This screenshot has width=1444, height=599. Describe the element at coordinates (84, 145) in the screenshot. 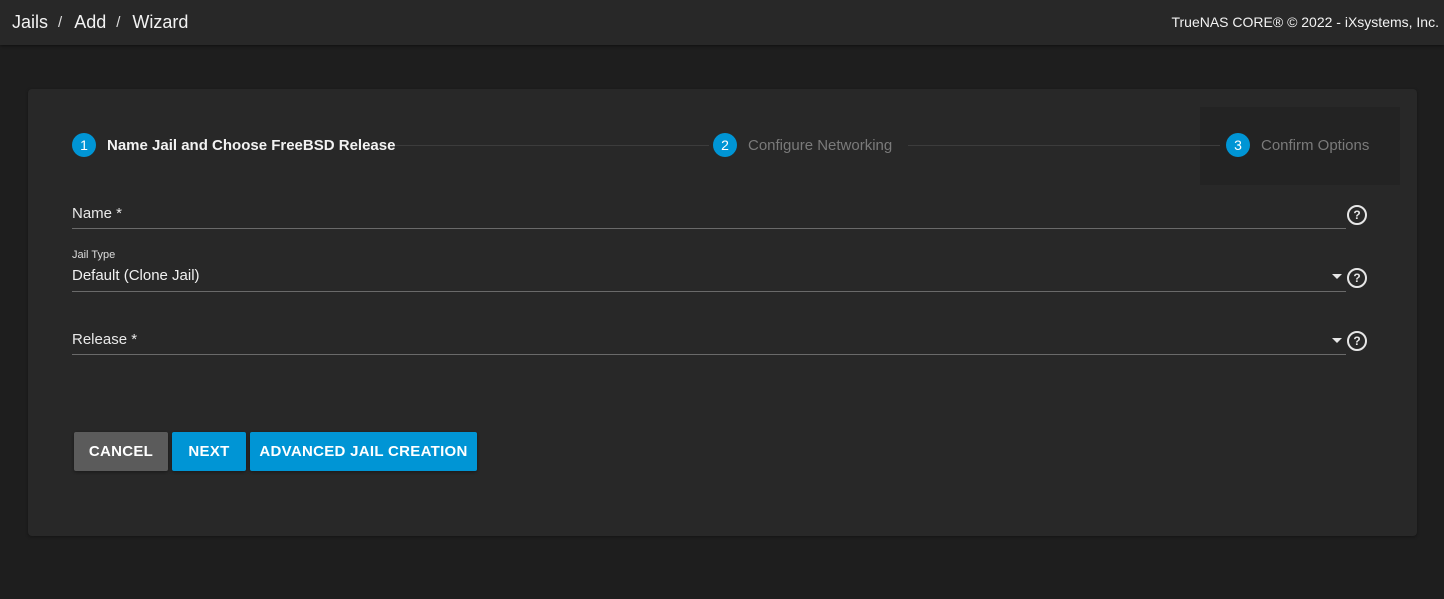

I see `step-number-badge: 1` at that location.